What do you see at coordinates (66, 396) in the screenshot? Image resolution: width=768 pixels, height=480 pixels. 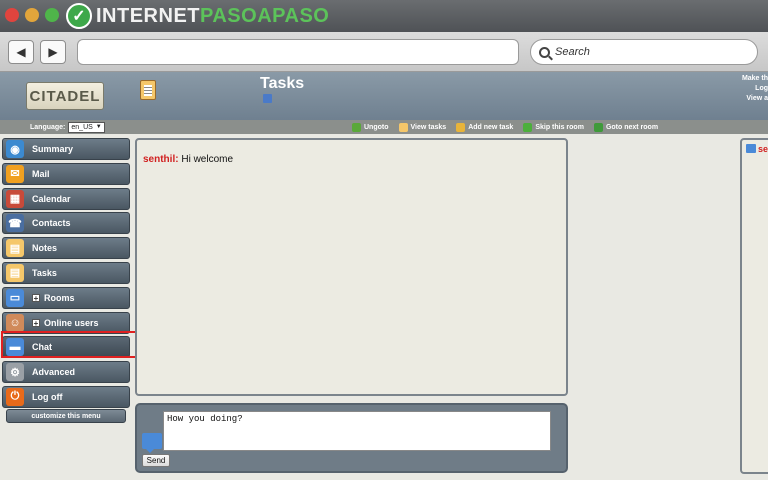 I see `sidebar-item-log-off: ⏻ Log off` at bounding box center [66, 396].